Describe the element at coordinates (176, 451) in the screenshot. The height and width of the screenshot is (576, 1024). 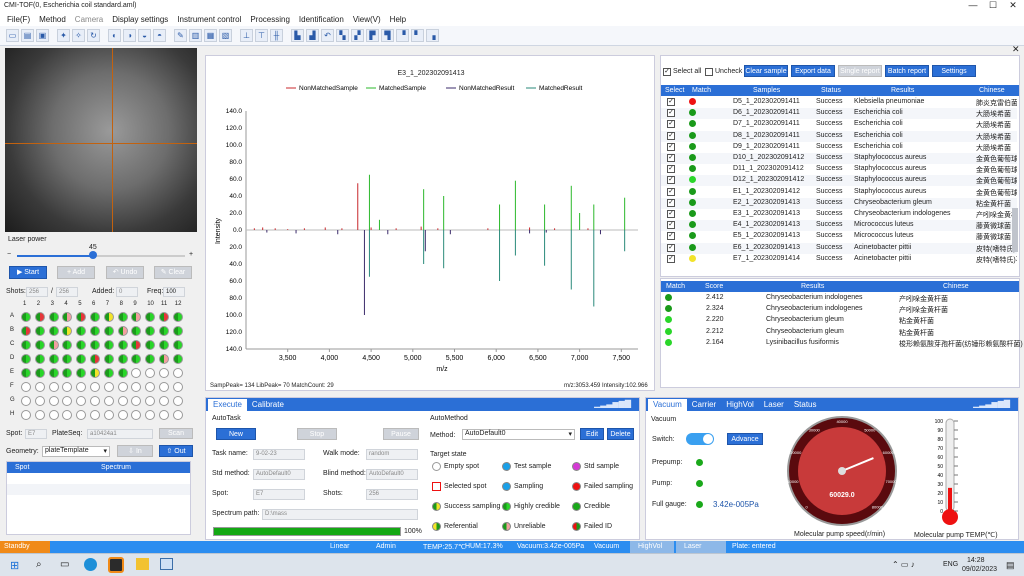
I see `geometry-out-button: ⇧ Out` at that location.